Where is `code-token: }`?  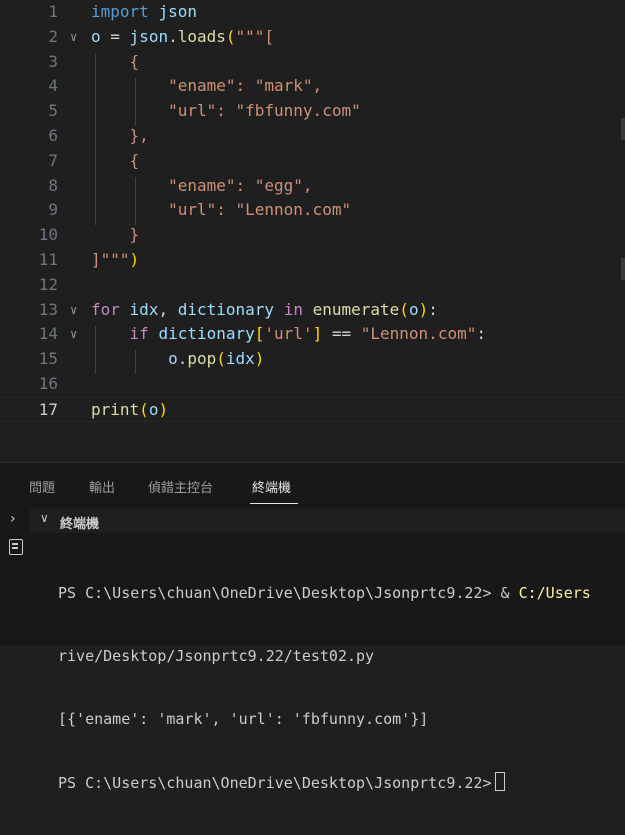
code-token: } is located at coordinates (115, 235).